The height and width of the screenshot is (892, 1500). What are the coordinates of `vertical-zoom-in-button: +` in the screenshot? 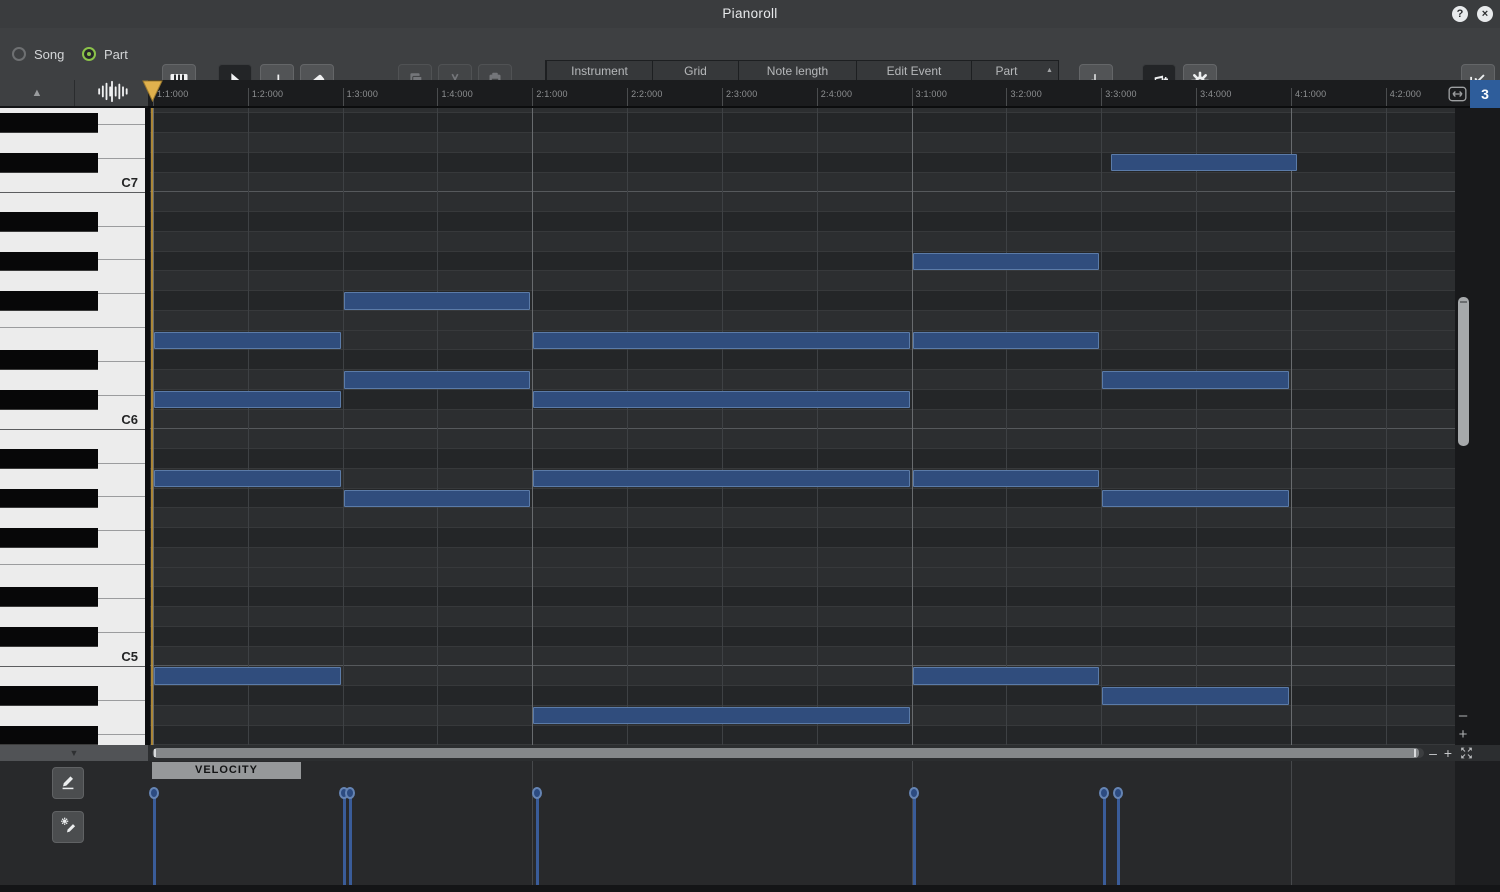 It's located at (1463, 735).